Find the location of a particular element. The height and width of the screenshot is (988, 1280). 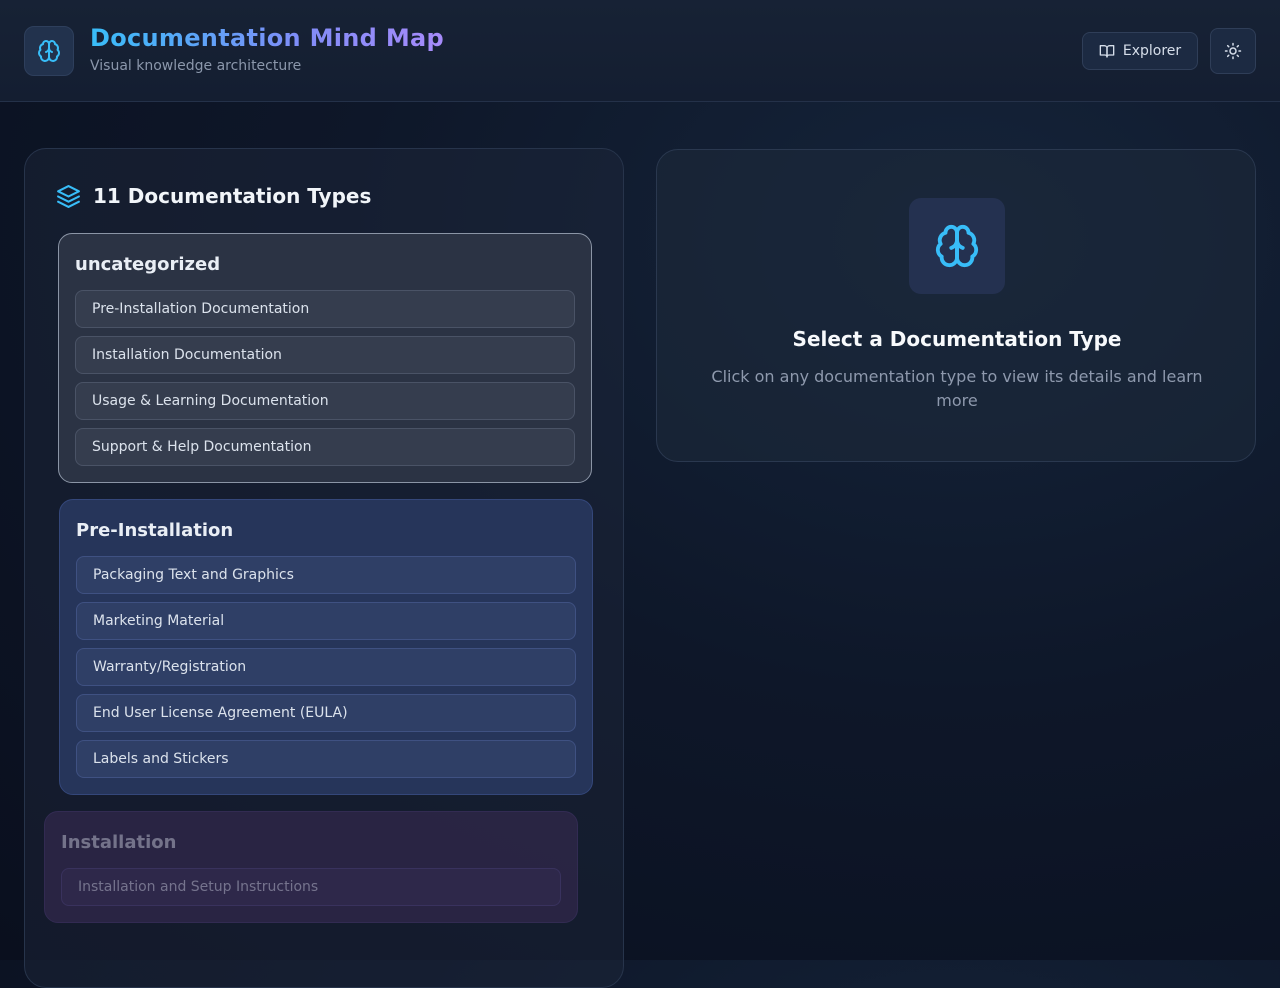

app-logo is located at coordinates (49, 51).